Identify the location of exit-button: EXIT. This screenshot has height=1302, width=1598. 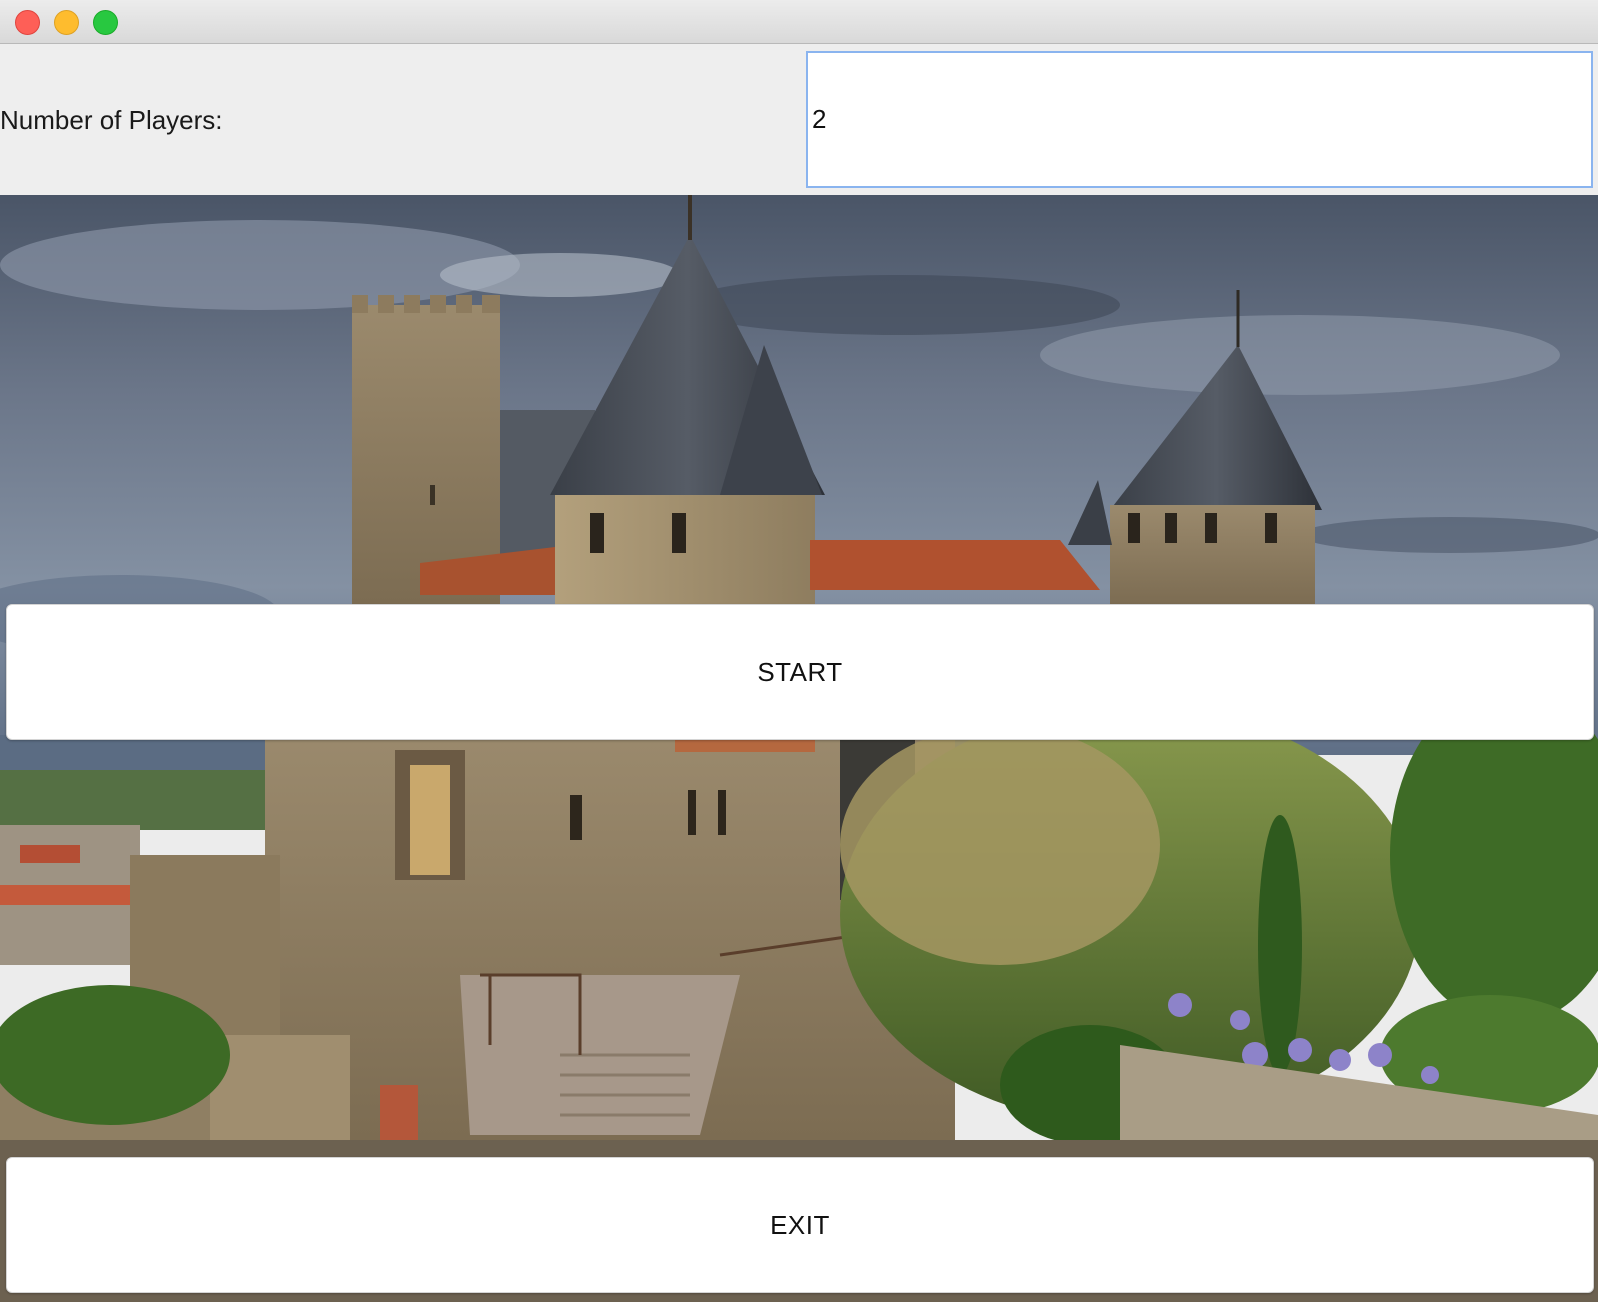
(800, 1225).